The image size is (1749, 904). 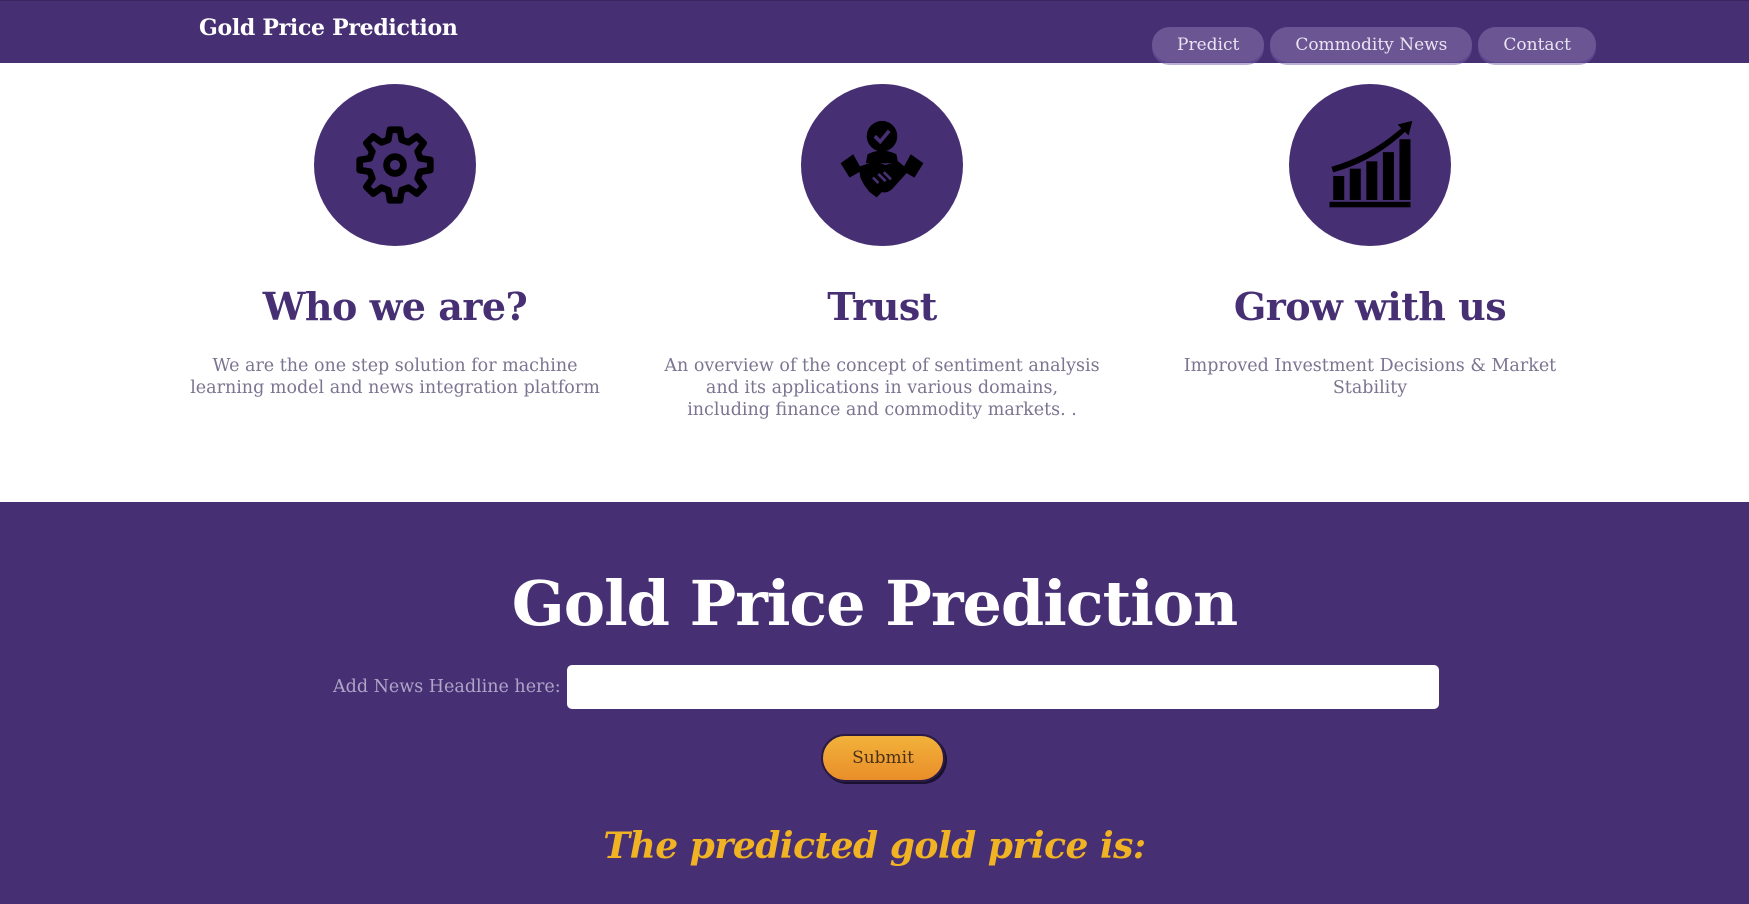 I want to click on feature-title: Who we are?, so click(x=395, y=306).